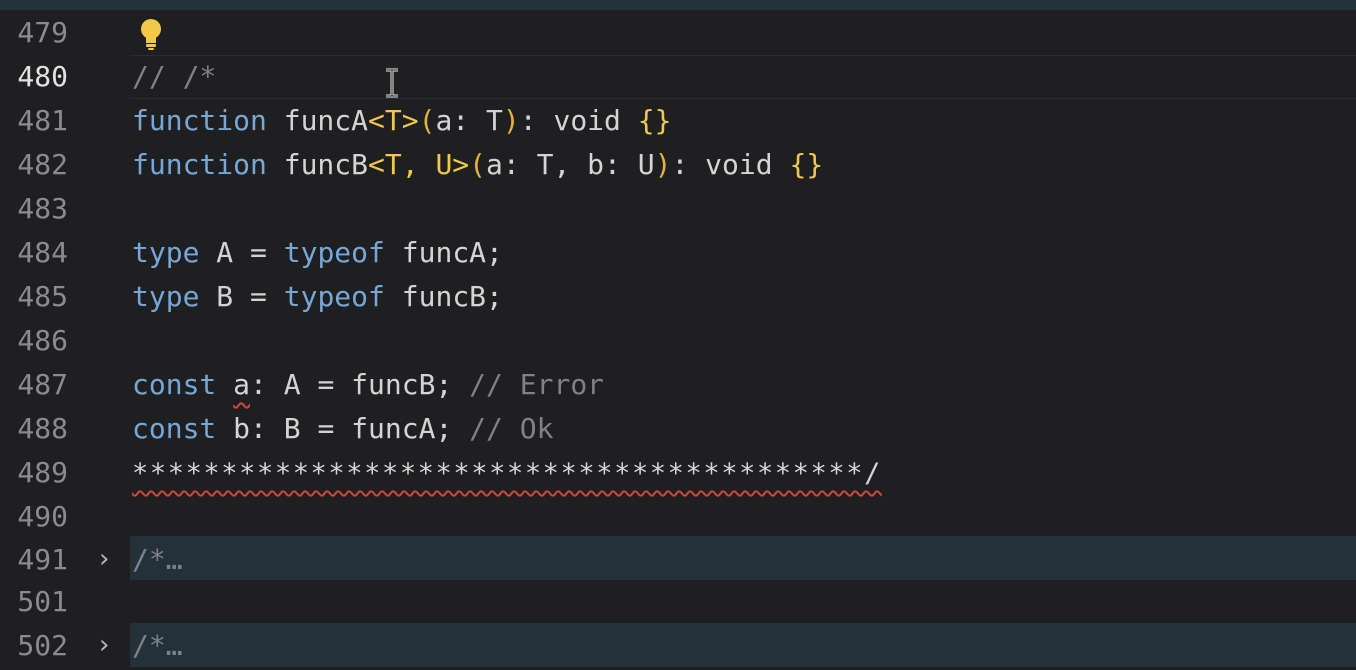 The width and height of the screenshot is (1356, 670). Describe the element at coordinates (537, 384) in the screenshot. I see `comment-token: // Error` at that location.